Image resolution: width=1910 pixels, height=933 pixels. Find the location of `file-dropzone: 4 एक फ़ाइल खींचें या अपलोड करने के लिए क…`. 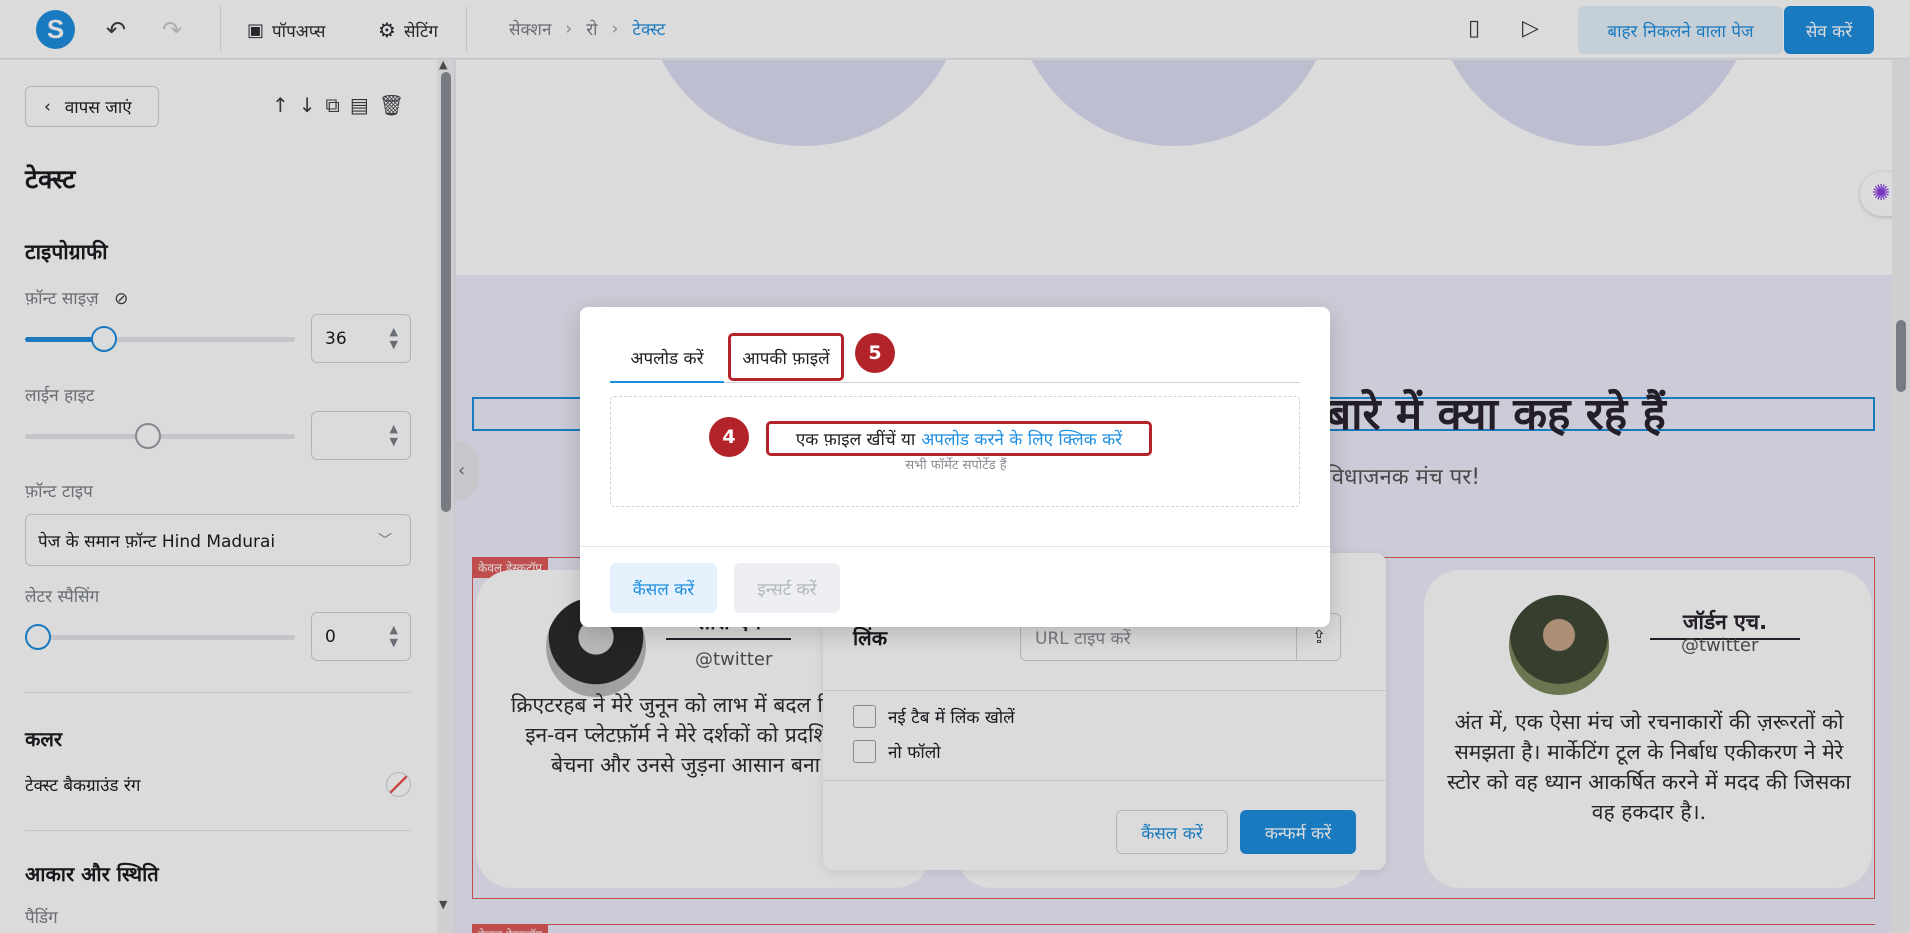

file-dropzone: 4 एक फ़ाइल खींचें या अपलोड करने के लिए क… is located at coordinates (955, 451).